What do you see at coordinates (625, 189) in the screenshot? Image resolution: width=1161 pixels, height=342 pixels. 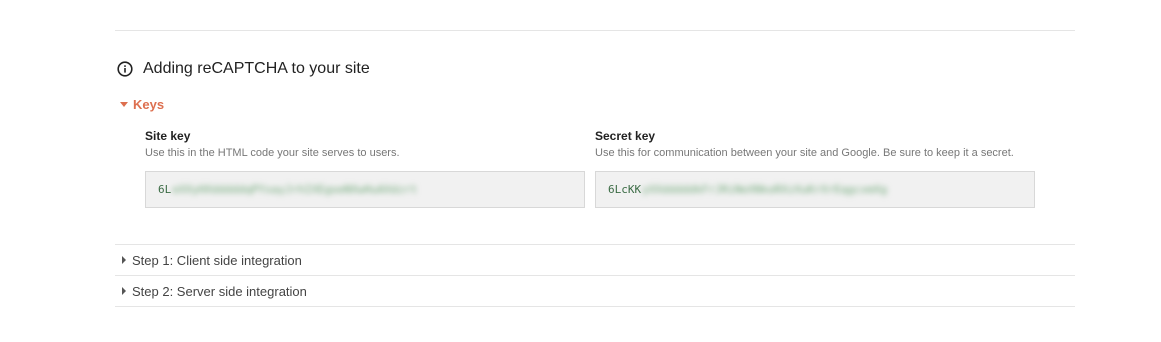 I see `secret-key-value-visible: 6LcKK` at bounding box center [625, 189].